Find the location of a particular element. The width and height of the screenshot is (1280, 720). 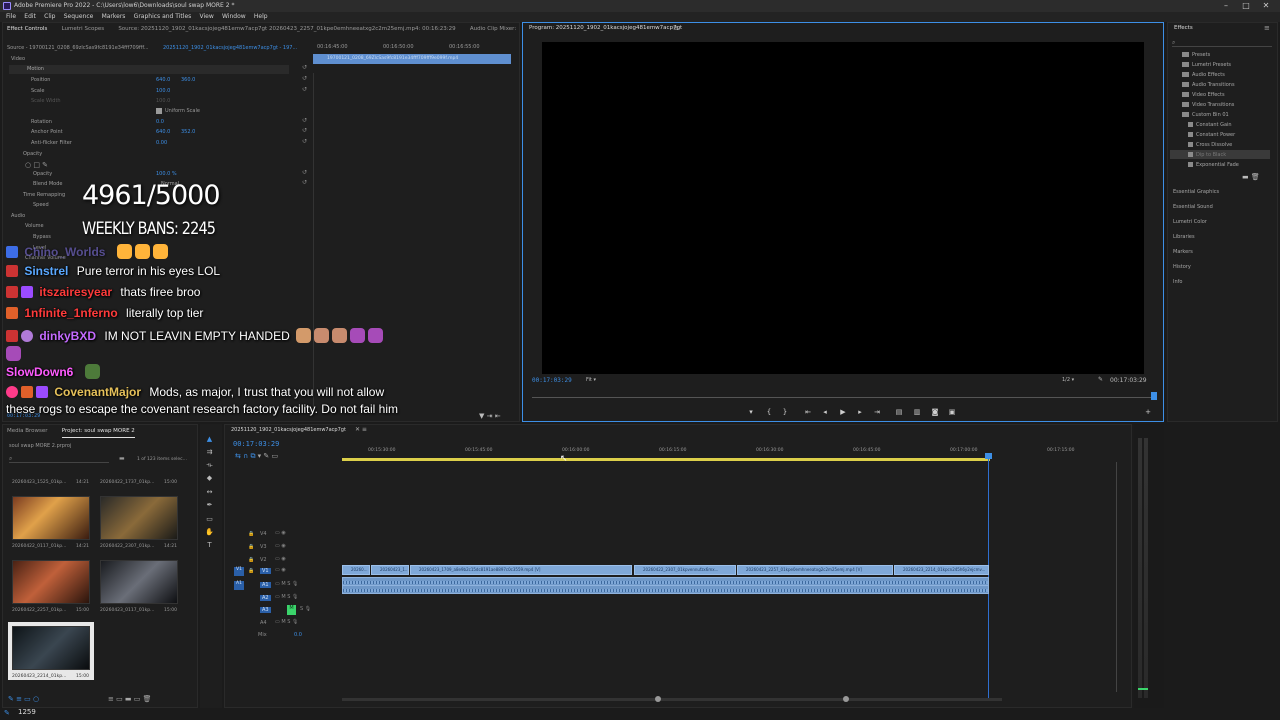

track-header-a4: A4 ▭ M S 🎙 is located at coordinates (285, 623).